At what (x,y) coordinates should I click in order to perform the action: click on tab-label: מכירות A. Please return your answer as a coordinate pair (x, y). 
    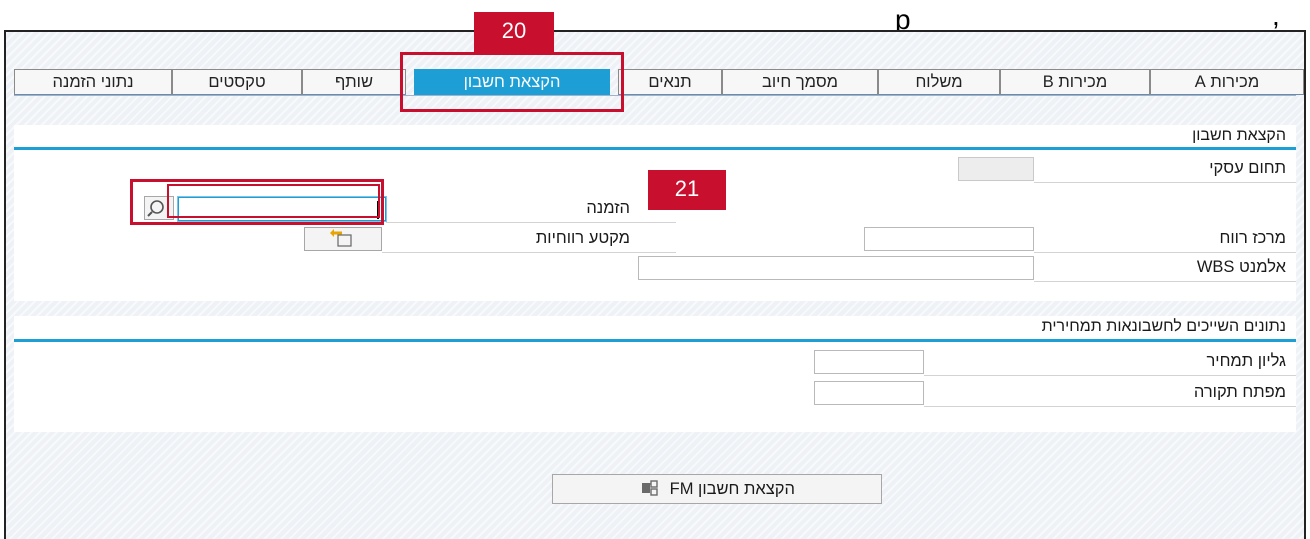
    Looking at the image, I should click on (1227, 82).